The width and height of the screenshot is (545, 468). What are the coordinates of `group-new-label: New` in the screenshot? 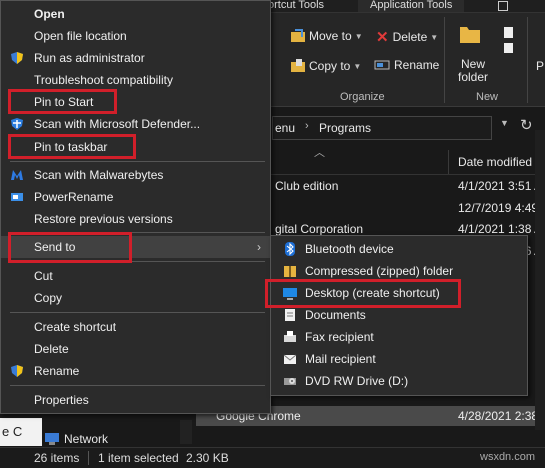 It's located at (487, 97).